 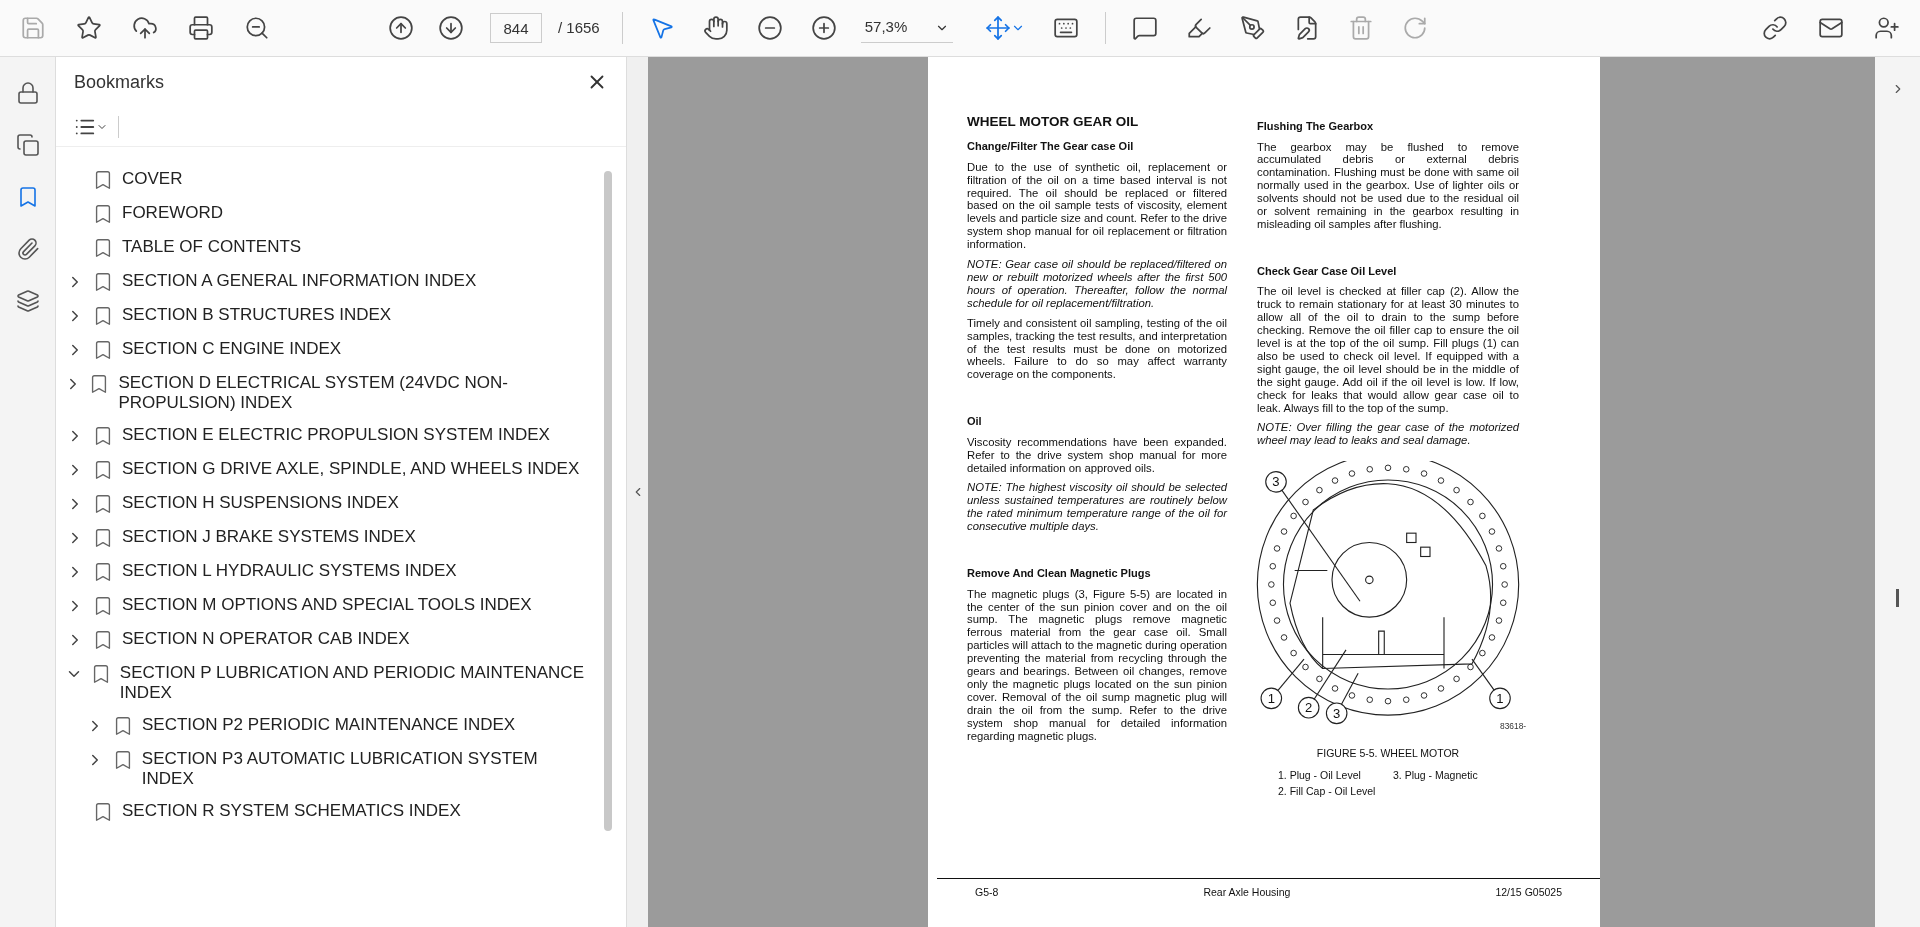 I want to click on legend-item: 3. Plug - Magnetic, so click(x=1436, y=775).